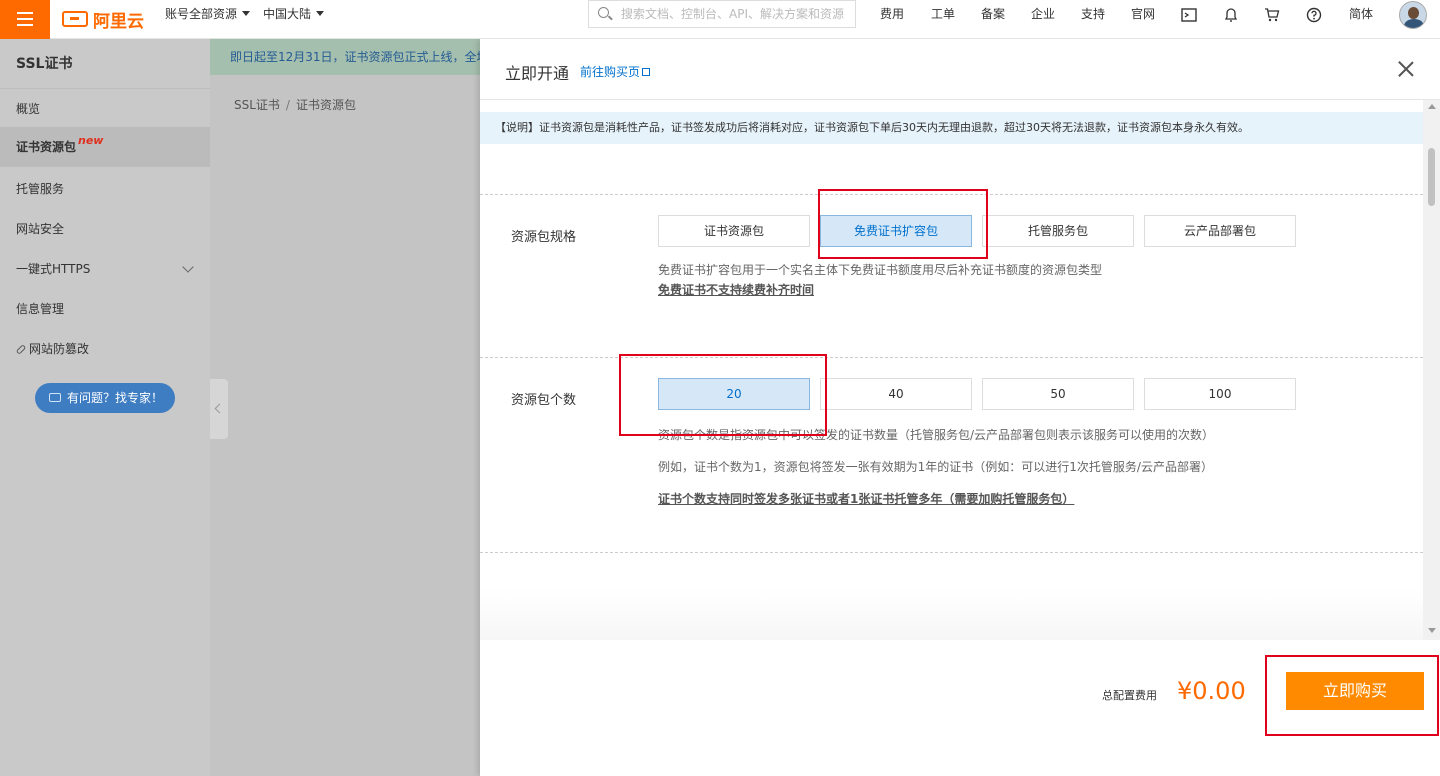  What do you see at coordinates (1432, 106) in the screenshot?
I see `scroll-up-icon` at bounding box center [1432, 106].